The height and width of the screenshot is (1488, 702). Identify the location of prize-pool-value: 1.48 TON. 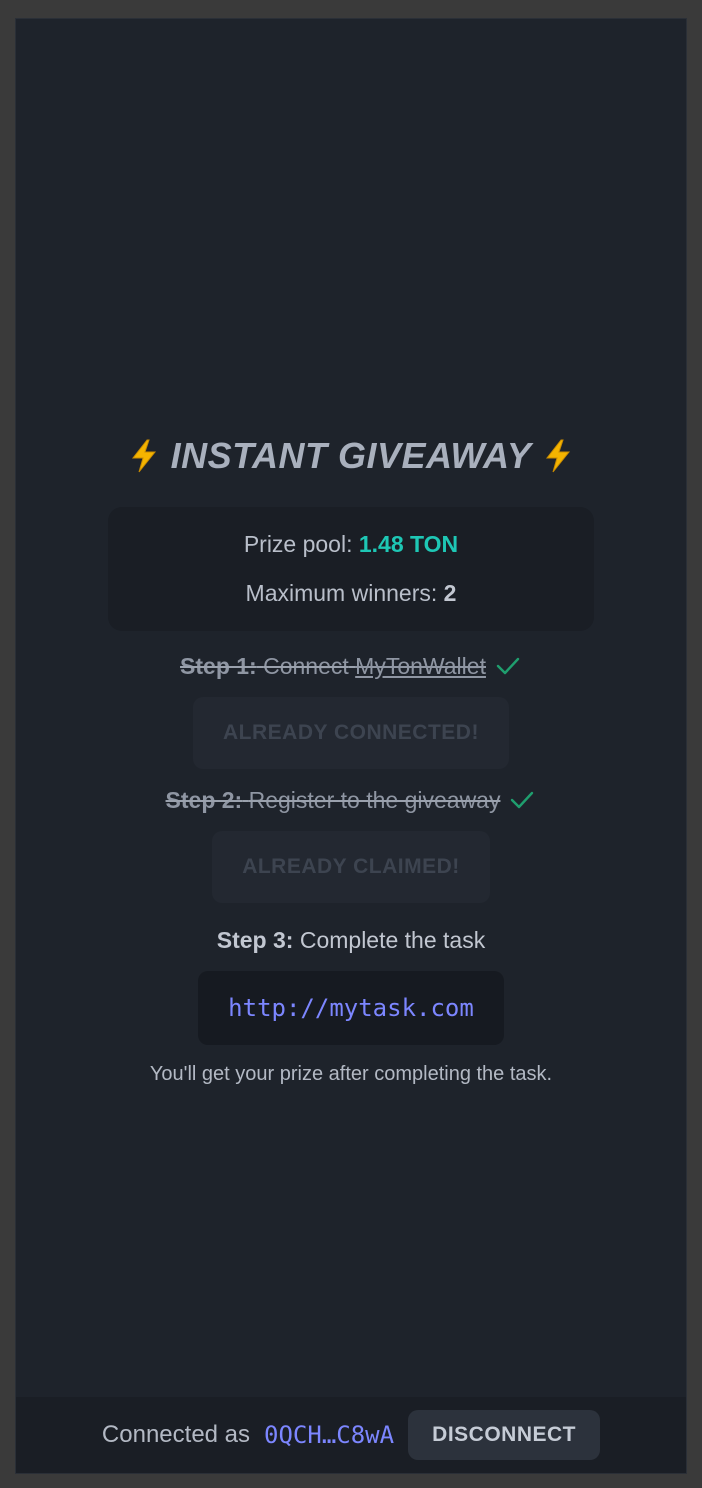
(408, 544).